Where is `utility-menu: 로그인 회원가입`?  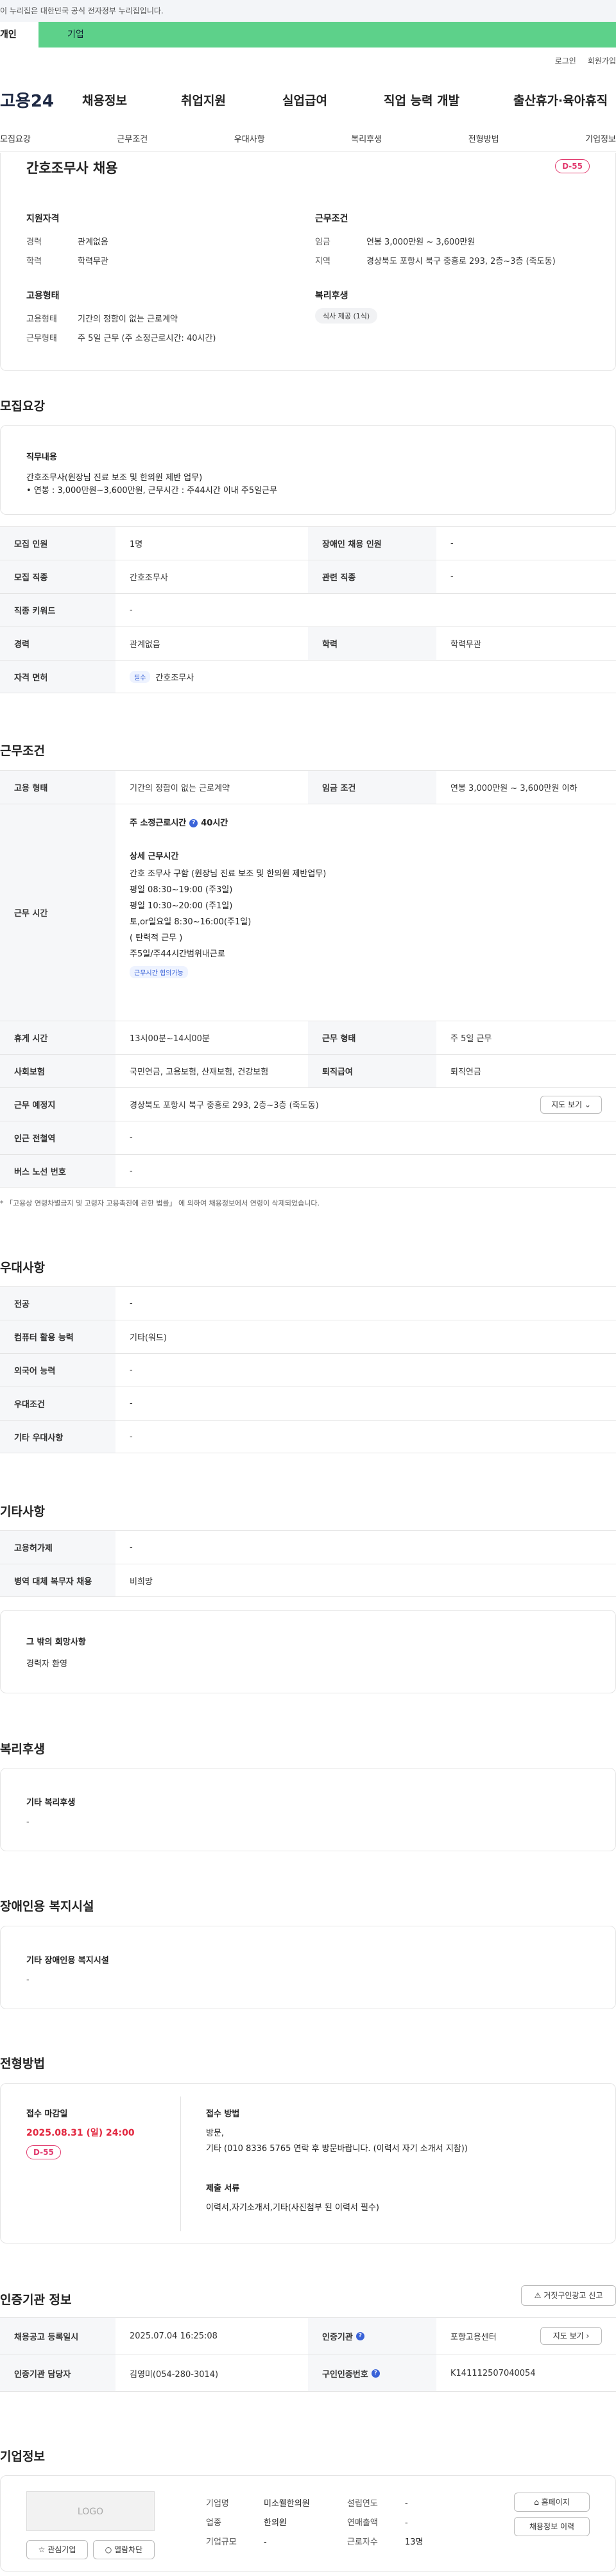 utility-menu: 로그인 회원가입 is located at coordinates (585, 61).